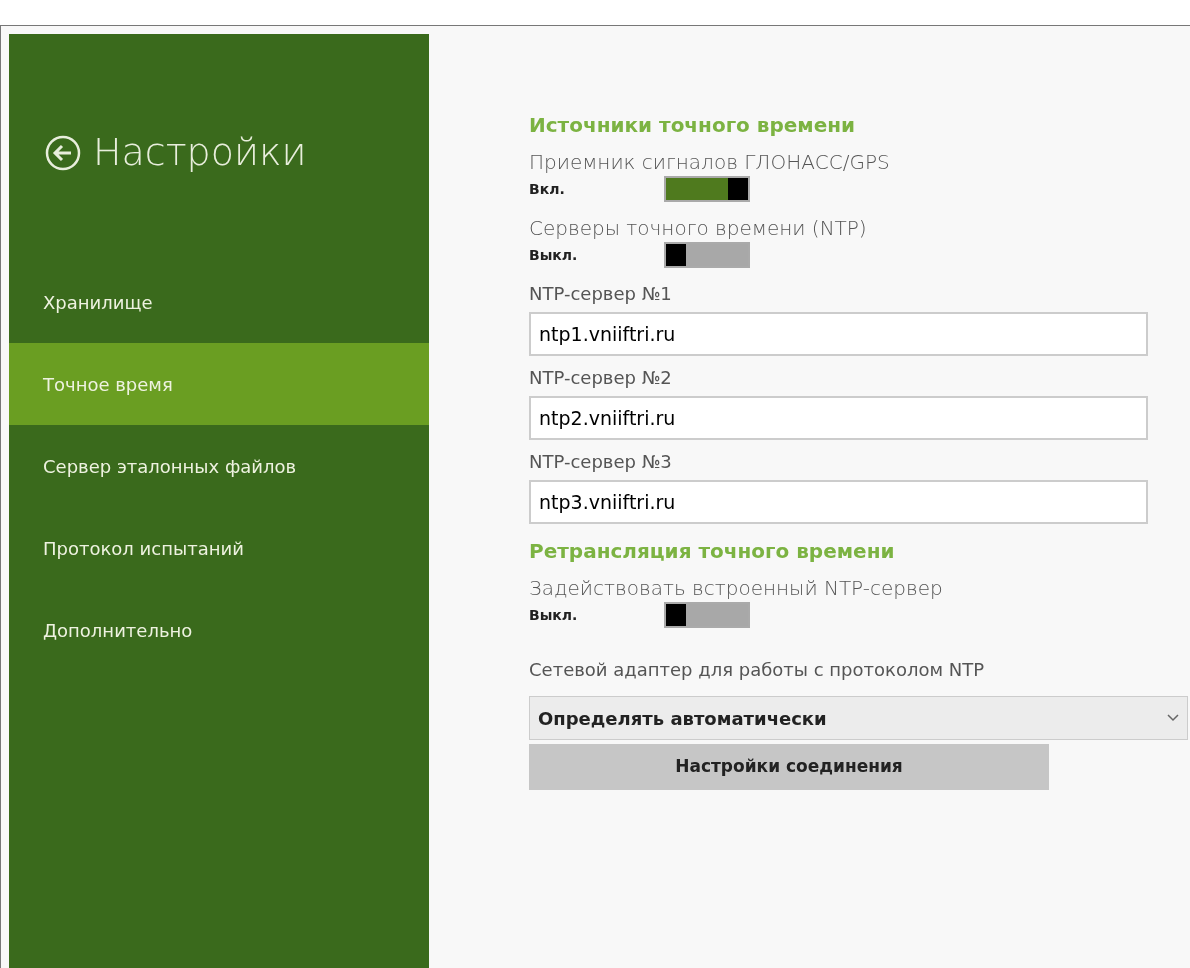  Describe the element at coordinates (757, 670) in the screenshot. I see `field-label: Сетевой адаптер для работы с протоколом NTP` at that location.